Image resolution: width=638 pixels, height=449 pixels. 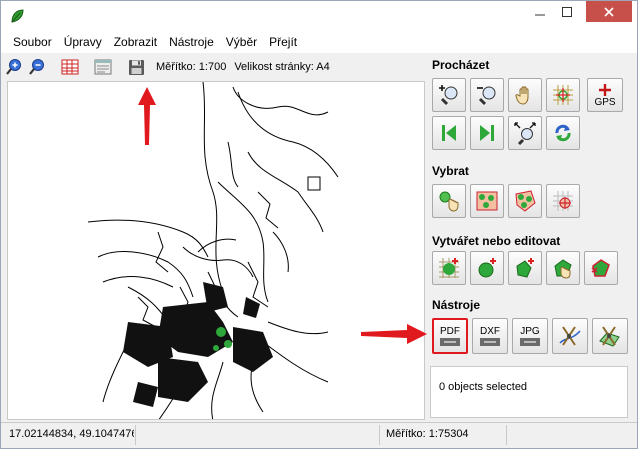 I want to click on annotation-arrow-up-icon, so click(x=147, y=116).